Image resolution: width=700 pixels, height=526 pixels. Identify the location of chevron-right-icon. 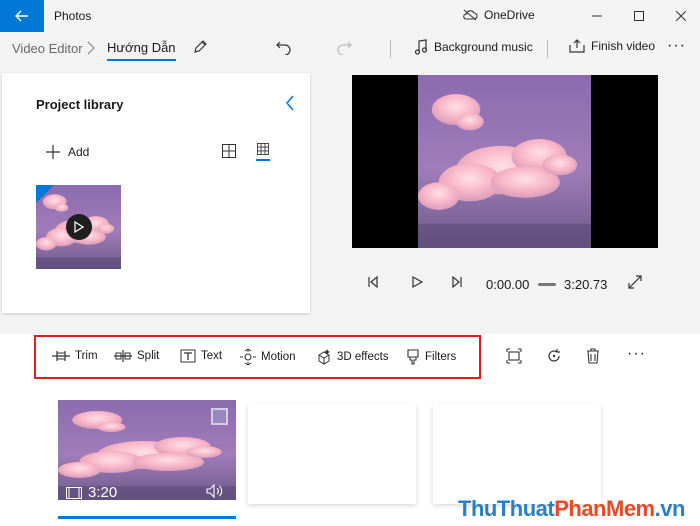
(91, 48).